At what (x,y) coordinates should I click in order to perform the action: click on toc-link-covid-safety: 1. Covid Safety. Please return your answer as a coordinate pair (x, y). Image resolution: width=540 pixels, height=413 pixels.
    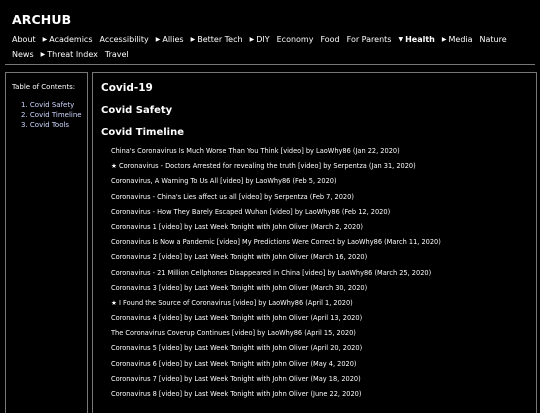
    Looking at the image, I should click on (47, 105).